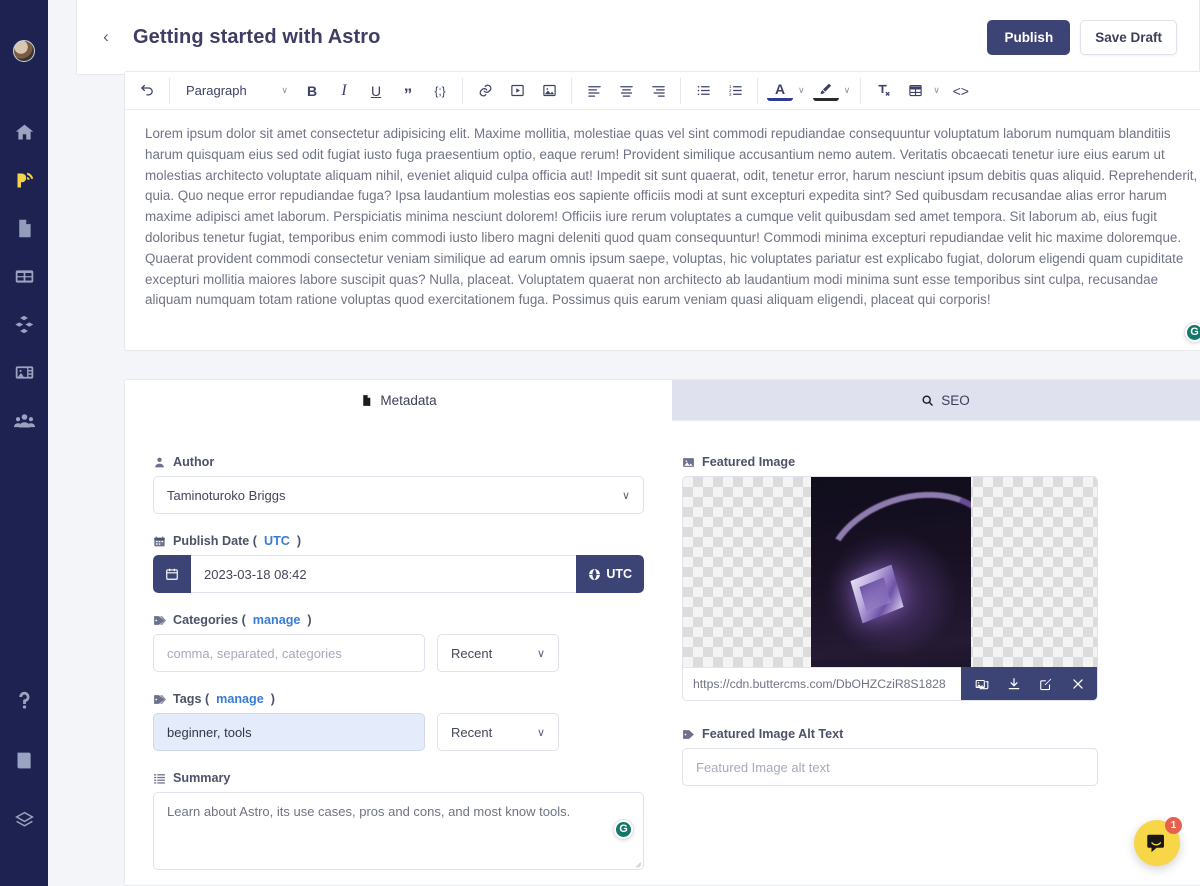  What do you see at coordinates (277, 620) in the screenshot?
I see `categories-manage-link: manage` at bounding box center [277, 620].